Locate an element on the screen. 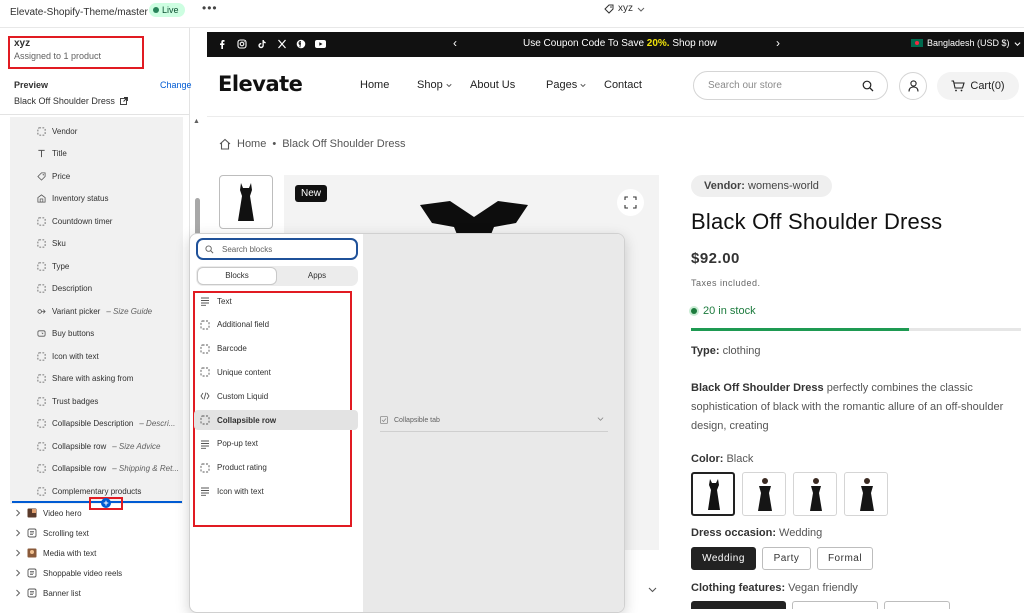 The image size is (1024, 613). occasion-option: Formal is located at coordinates (845, 558).